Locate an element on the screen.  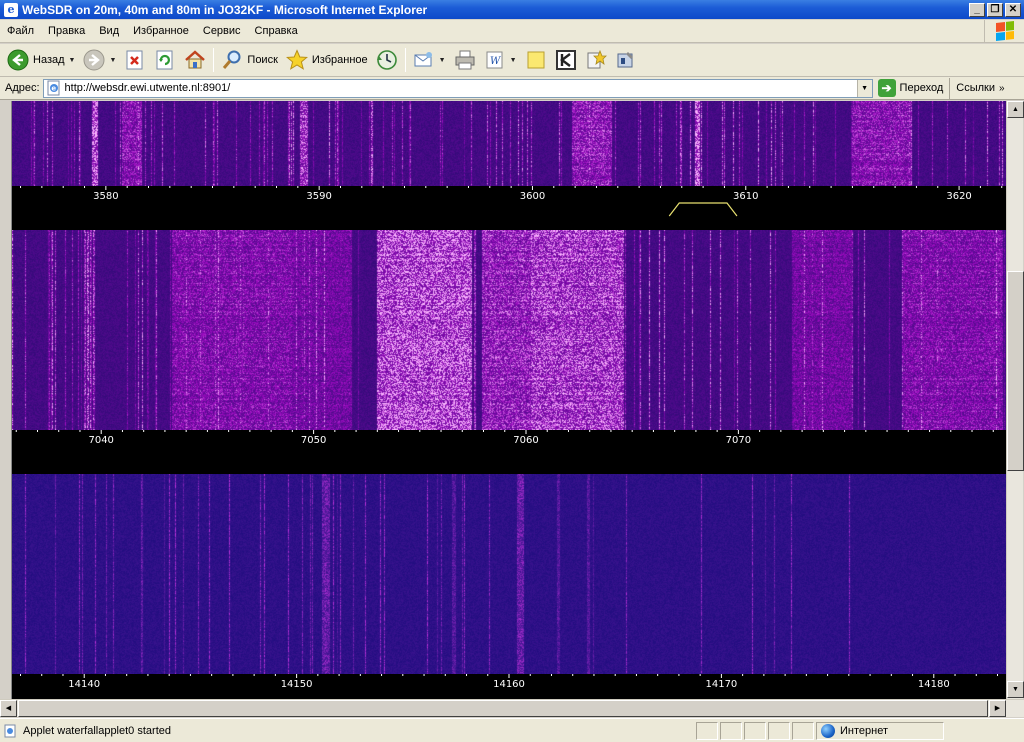
research-button is located at coordinates (596, 60).